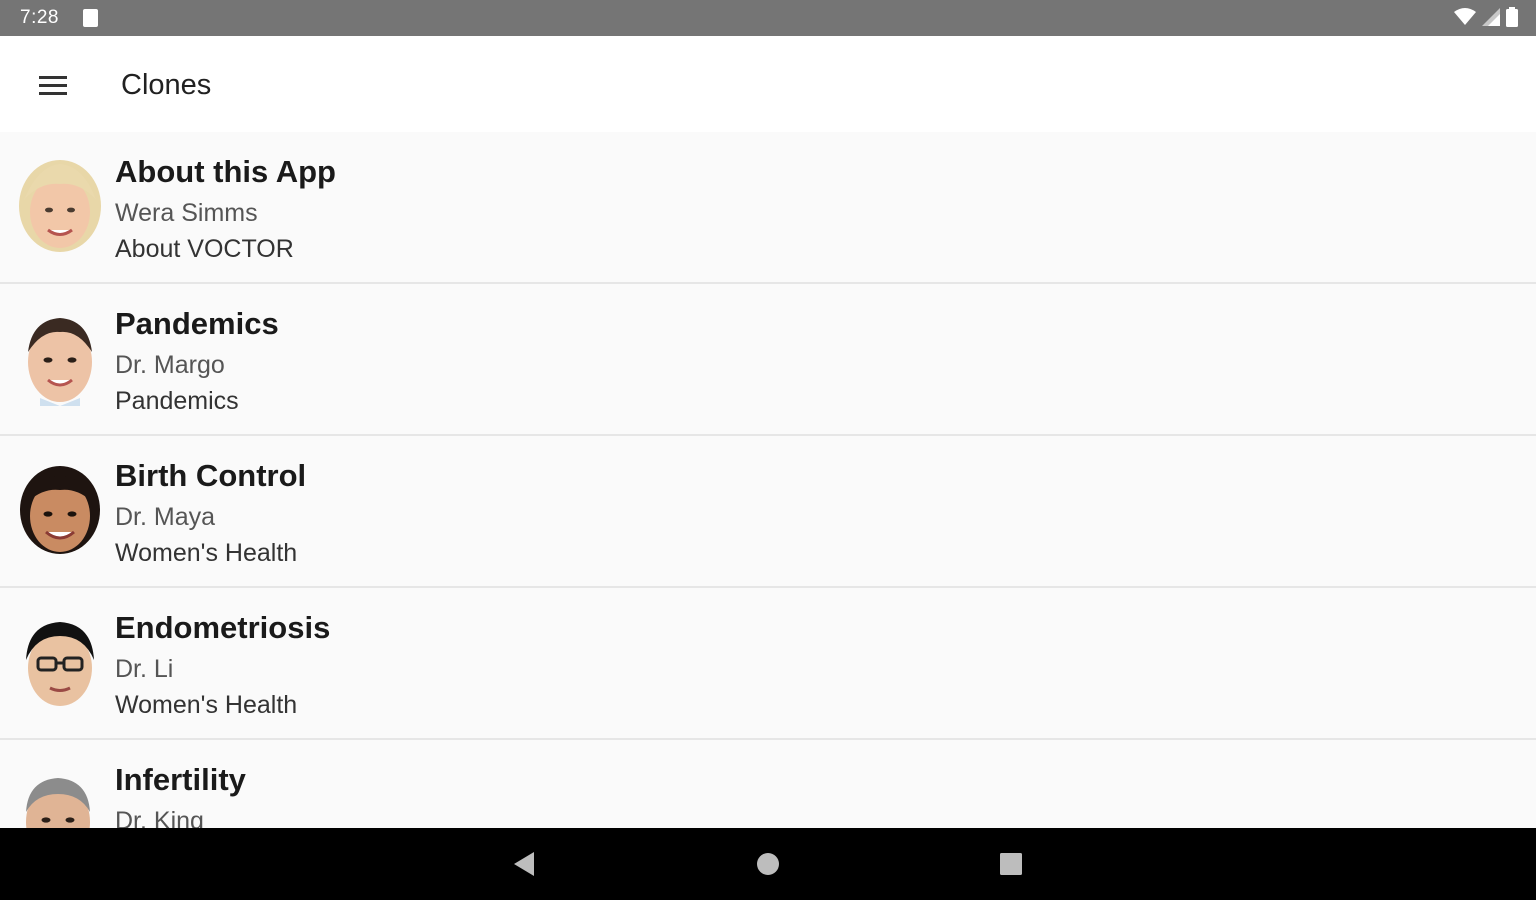 This screenshot has width=1536, height=900. What do you see at coordinates (90, 18) in the screenshot?
I see `sd-card-icon` at bounding box center [90, 18].